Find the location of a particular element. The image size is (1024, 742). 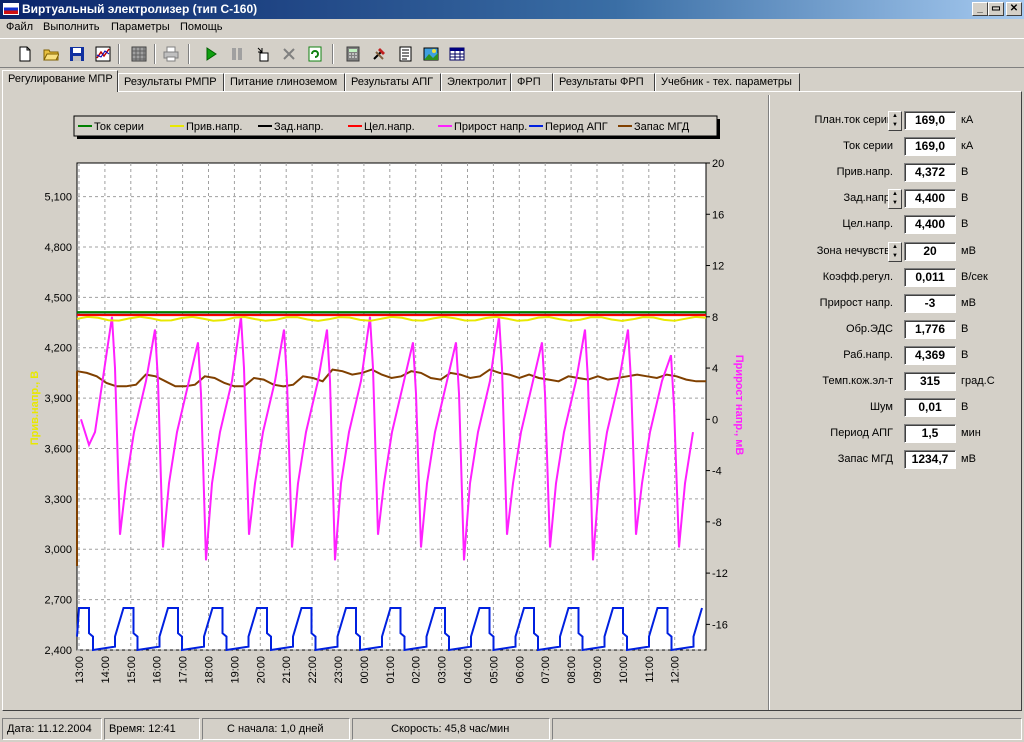

param-value: 0,01 is located at coordinates (930, 408).